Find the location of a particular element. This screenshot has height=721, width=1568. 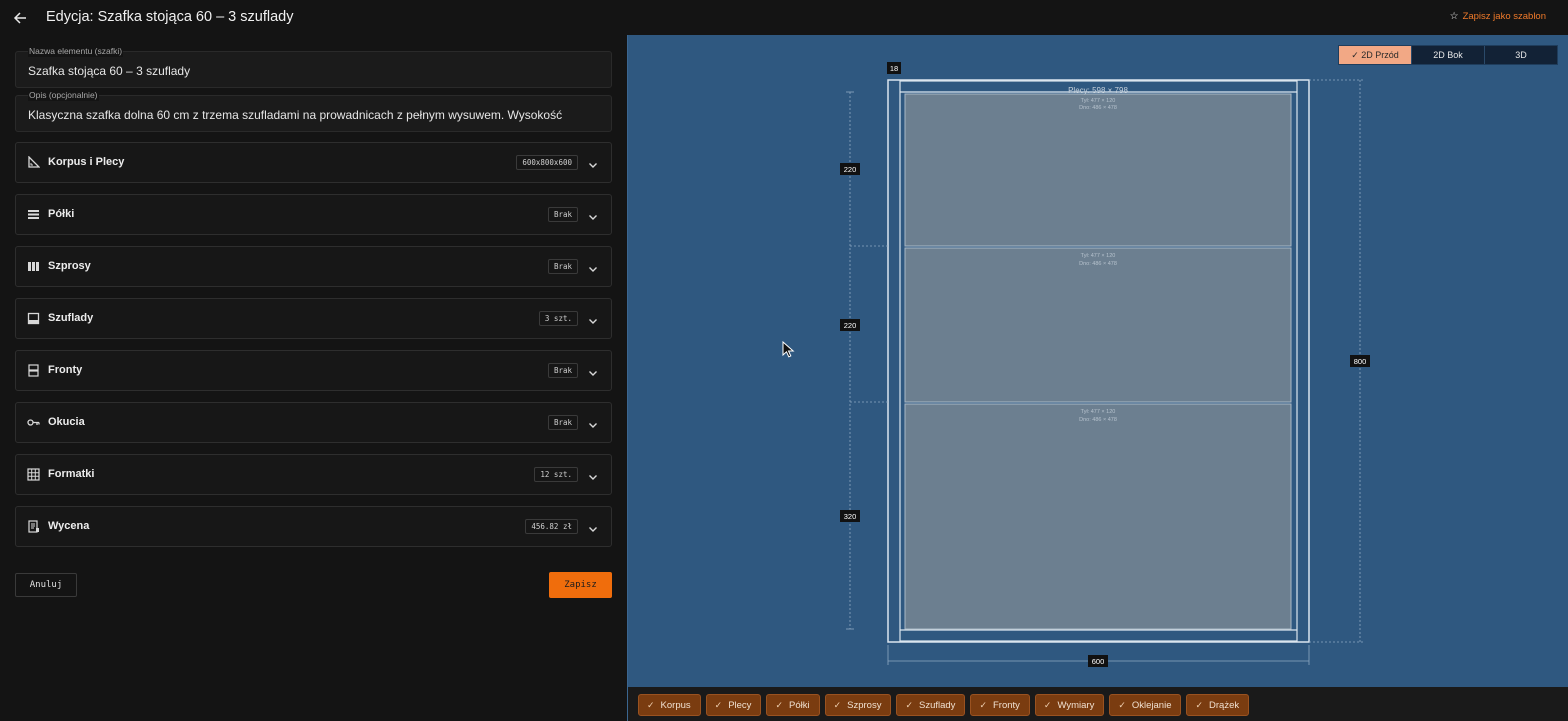

chip-label: Korpus is located at coordinates (675, 705).